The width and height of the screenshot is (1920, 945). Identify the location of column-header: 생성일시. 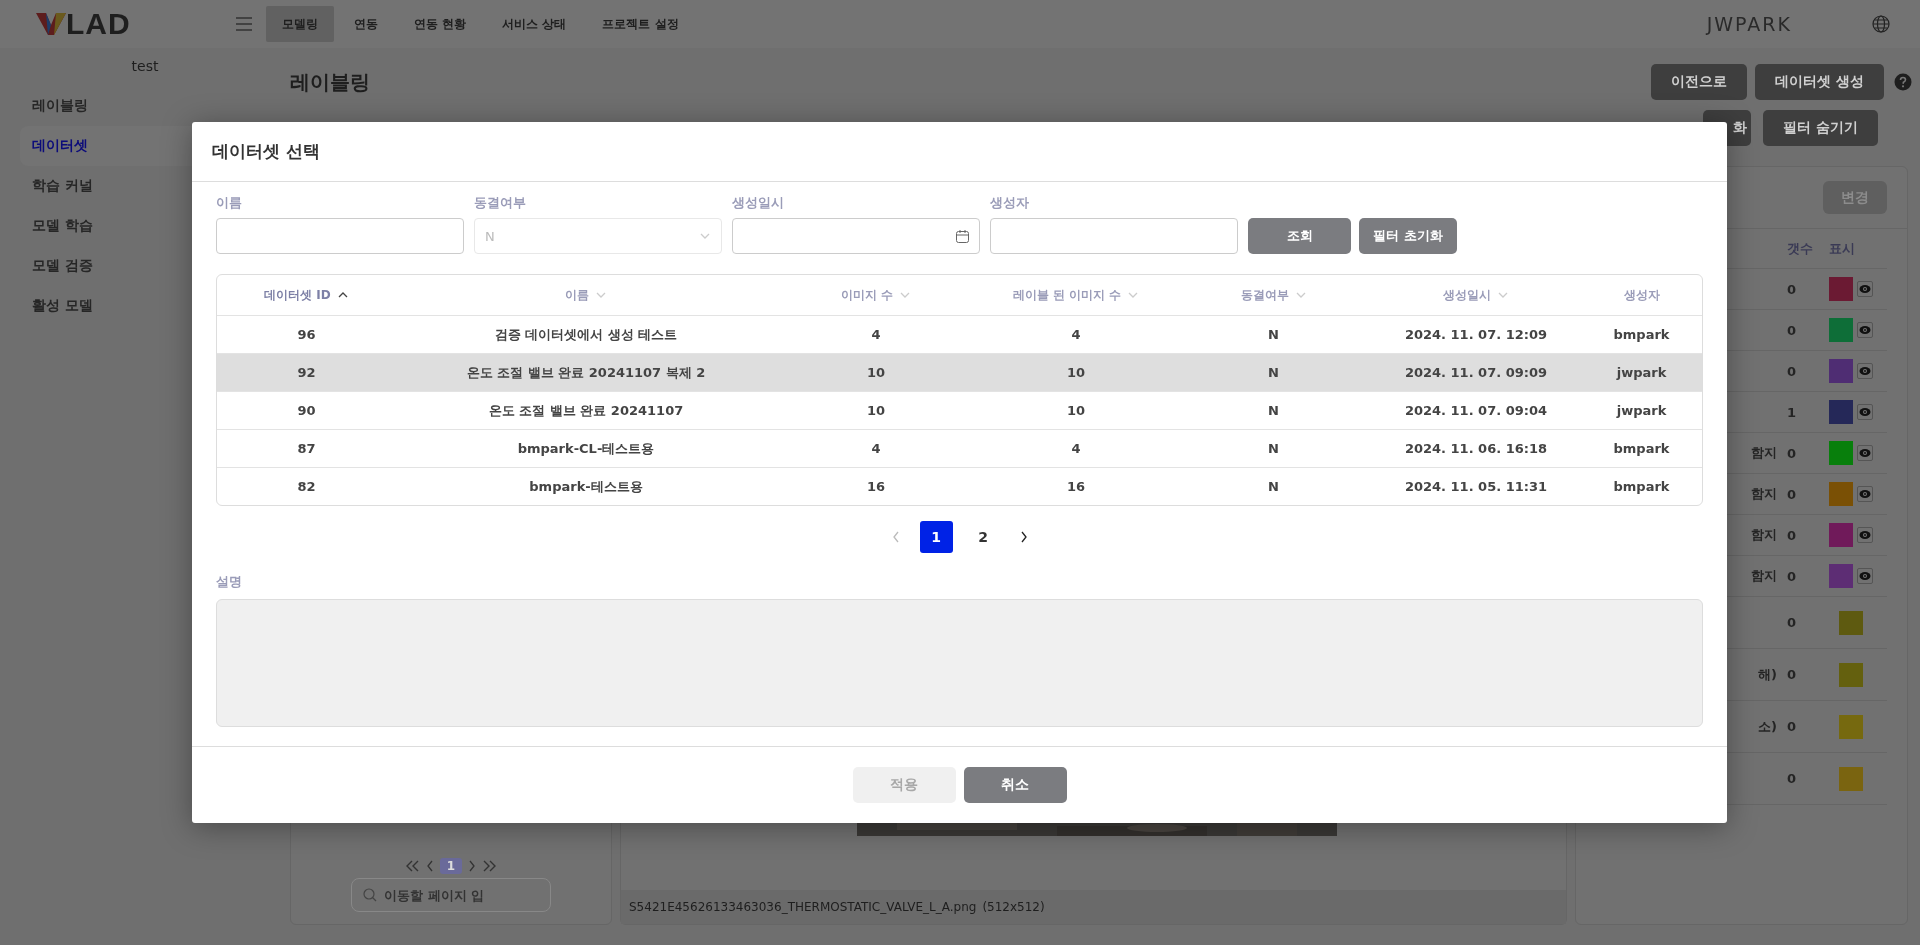
(1476, 295).